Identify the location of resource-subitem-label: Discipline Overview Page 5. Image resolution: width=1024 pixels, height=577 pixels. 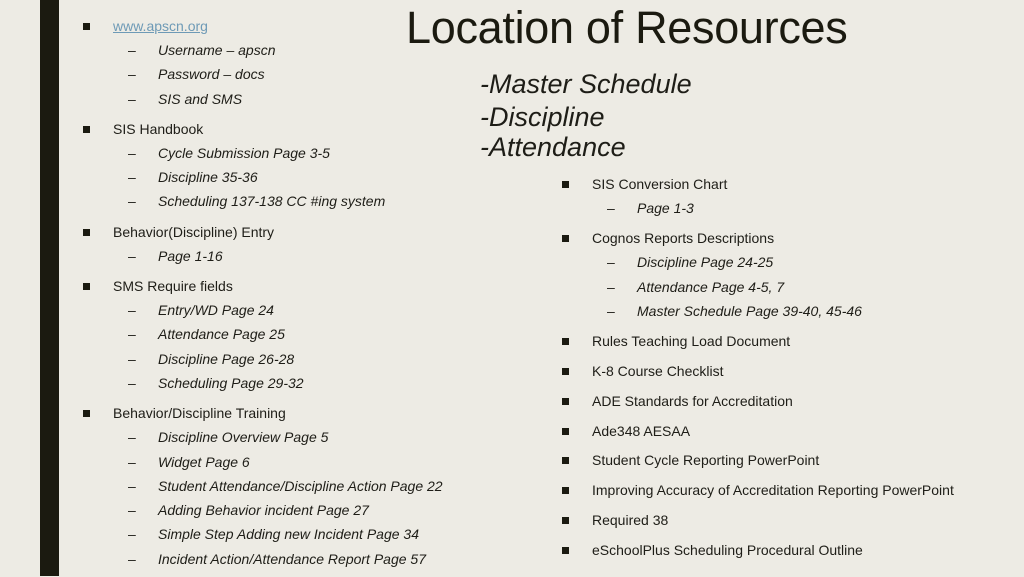
(243, 437).